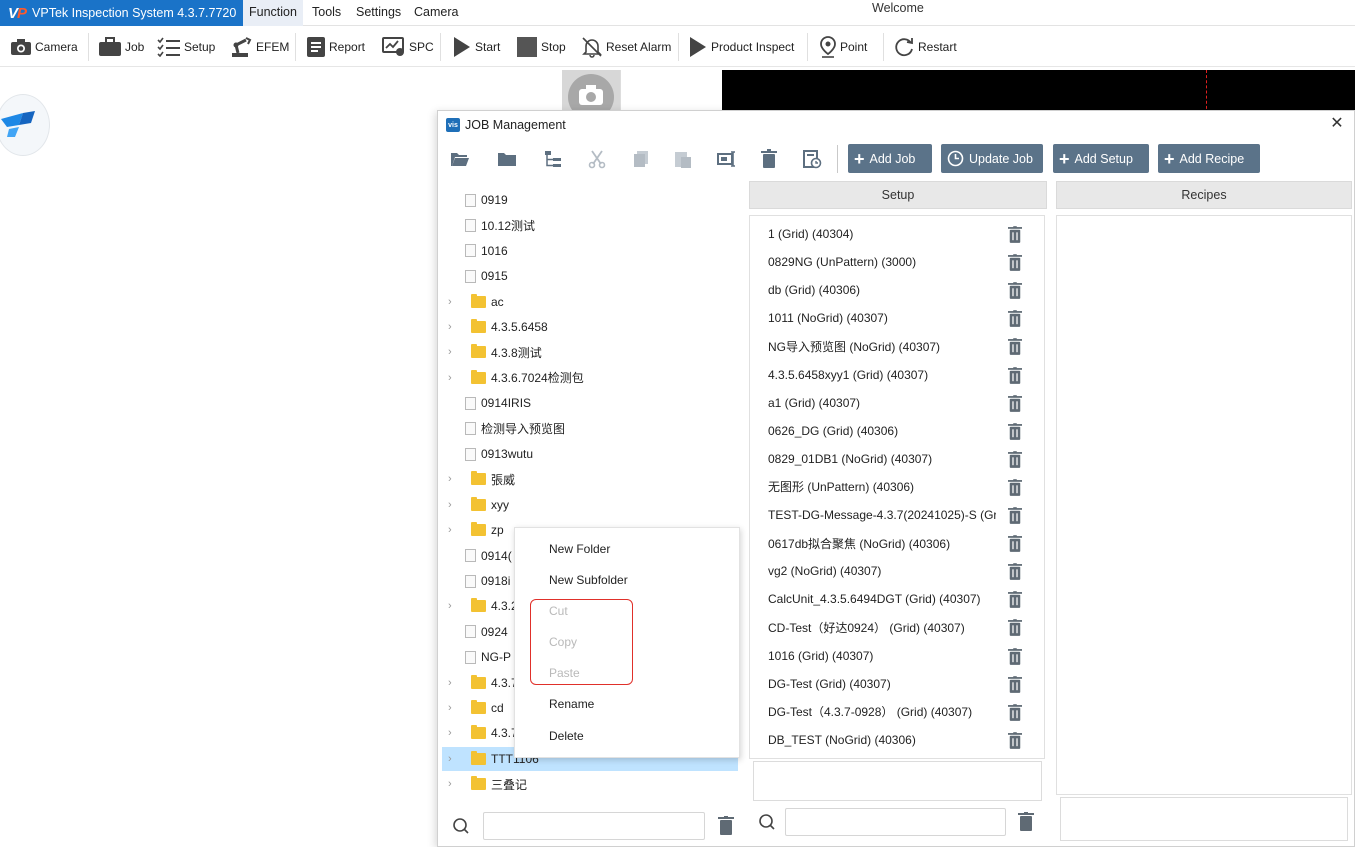 The image size is (1355, 847). Describe the element at coordinates (897, 740) in the screenshot. I see `setup-list-item: DB_TEST (NoGrid) (40306)` at that location.